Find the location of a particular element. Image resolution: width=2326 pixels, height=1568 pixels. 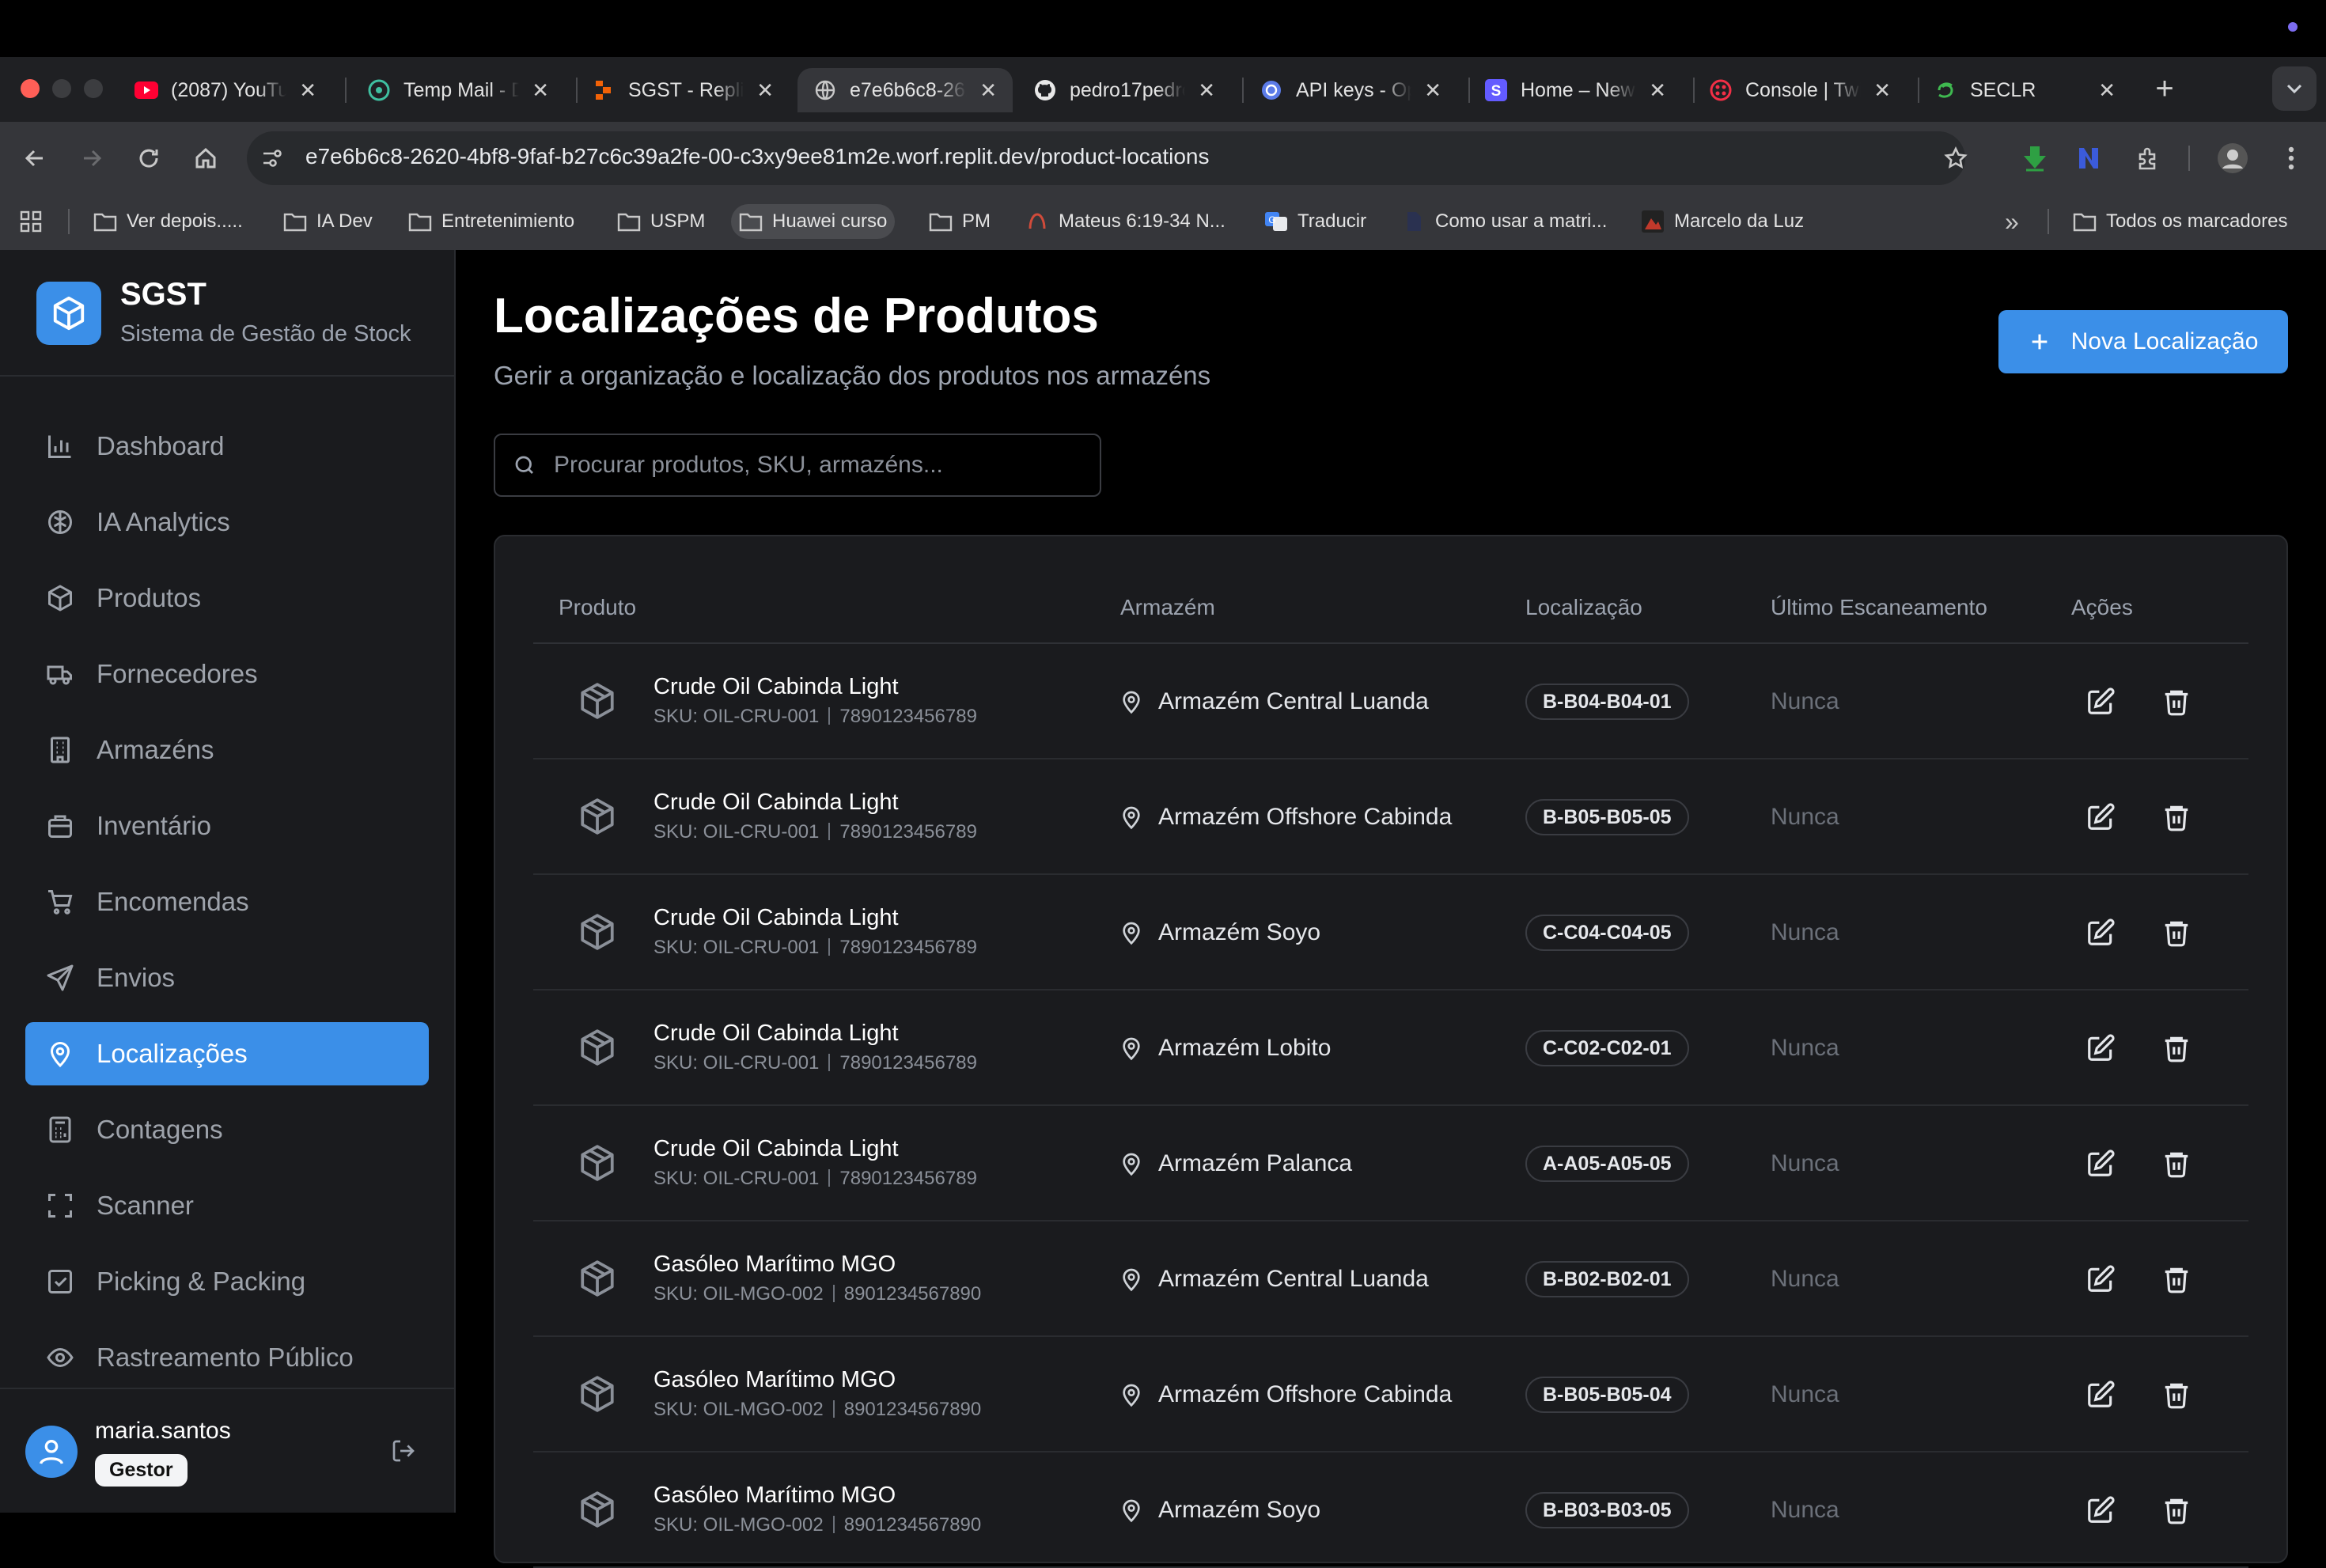

nav-item-dashboard: Dashboard is located at coordinates (227, 446).